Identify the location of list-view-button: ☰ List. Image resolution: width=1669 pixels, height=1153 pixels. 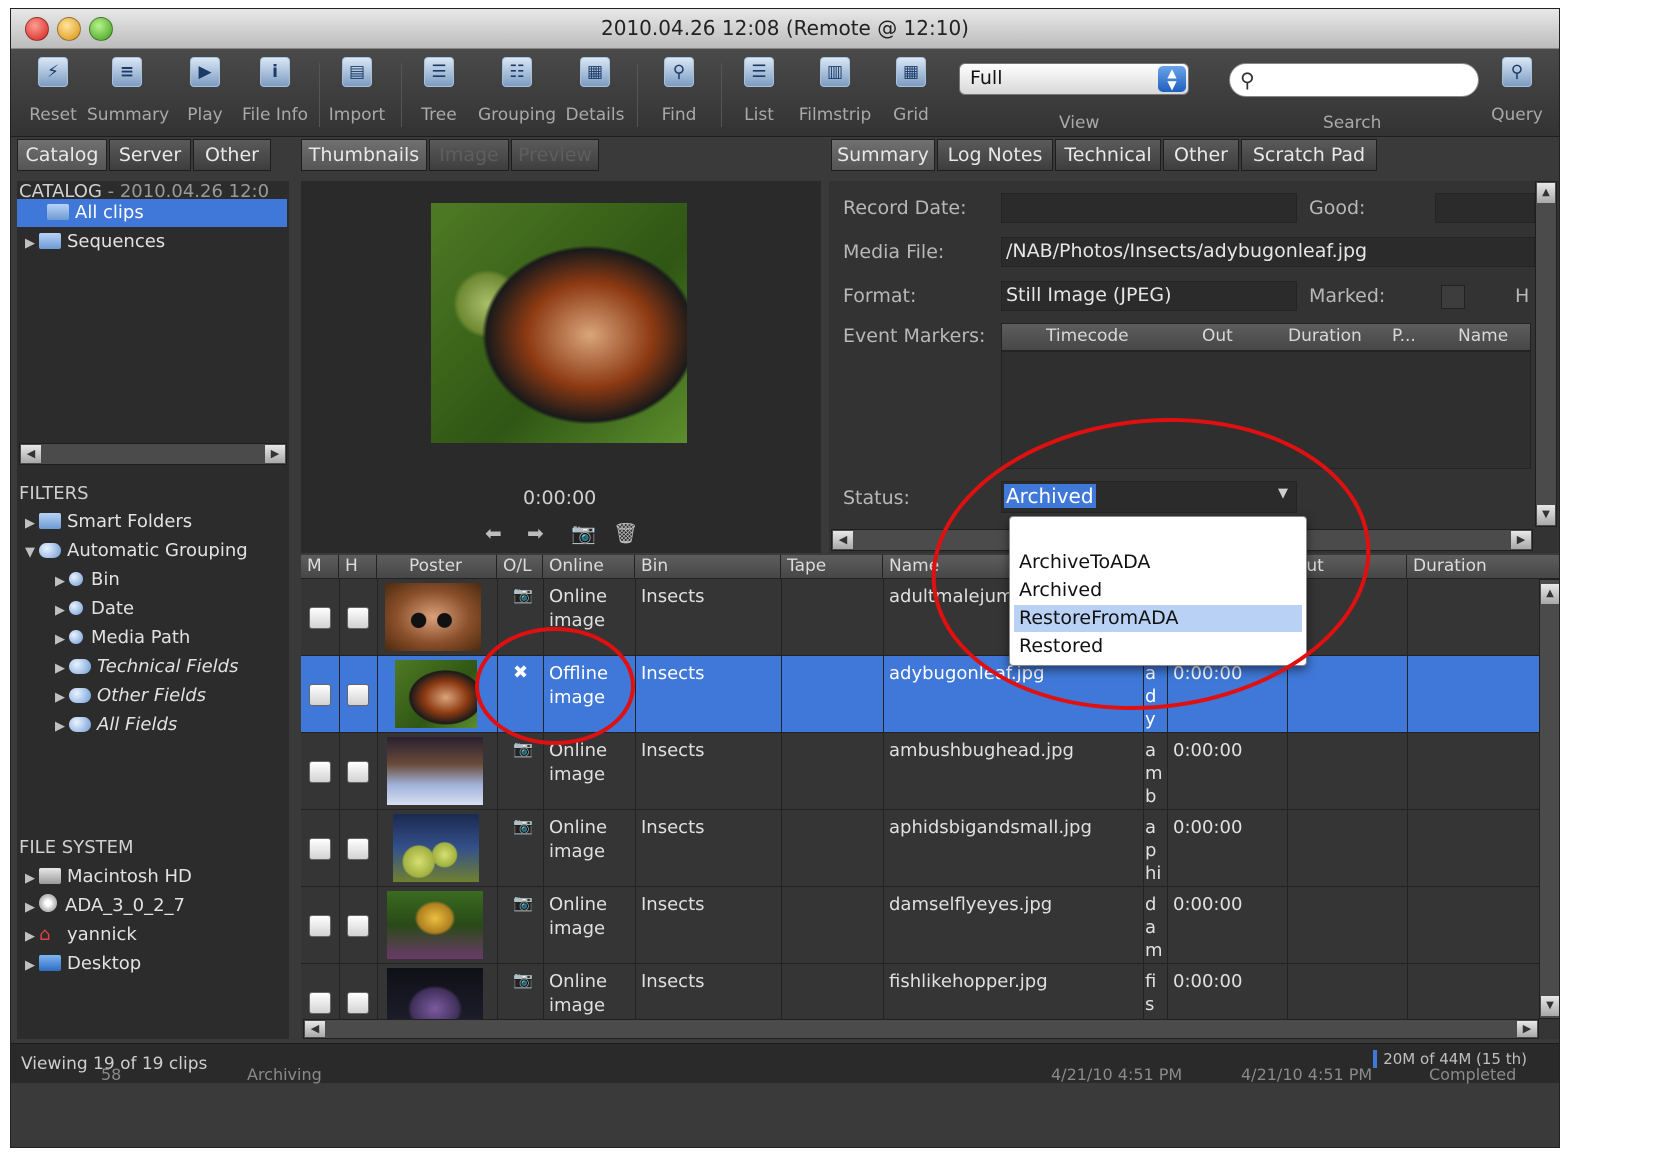
(759, 91).